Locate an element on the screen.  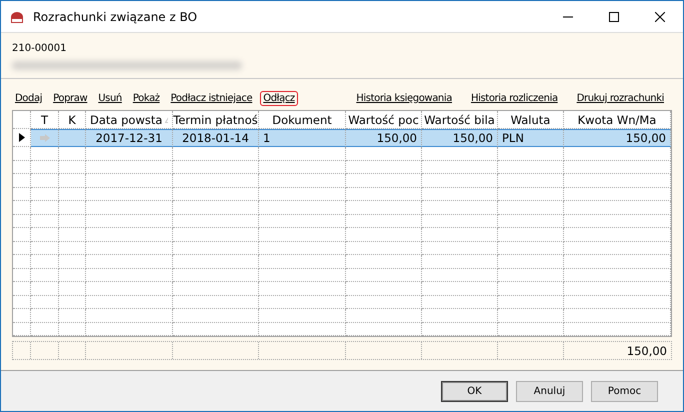
total-value: 150,00 is located at coordinates (647, 350).